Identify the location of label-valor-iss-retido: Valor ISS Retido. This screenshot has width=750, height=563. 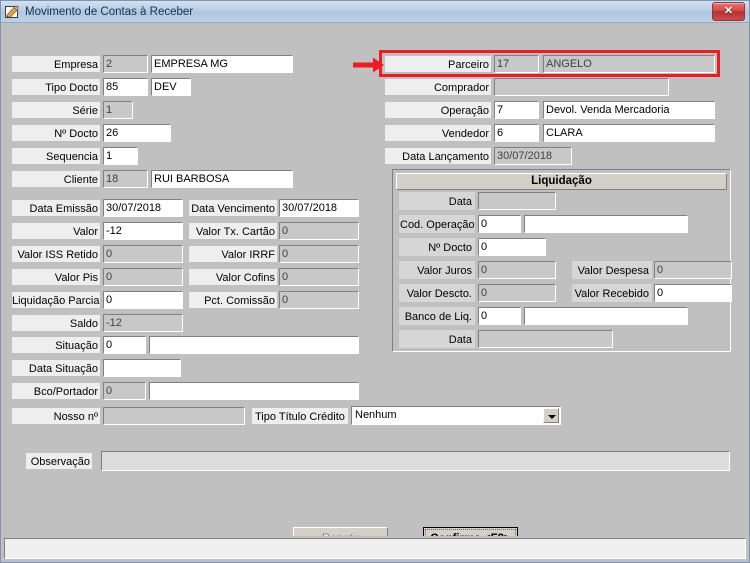
(56, 254).